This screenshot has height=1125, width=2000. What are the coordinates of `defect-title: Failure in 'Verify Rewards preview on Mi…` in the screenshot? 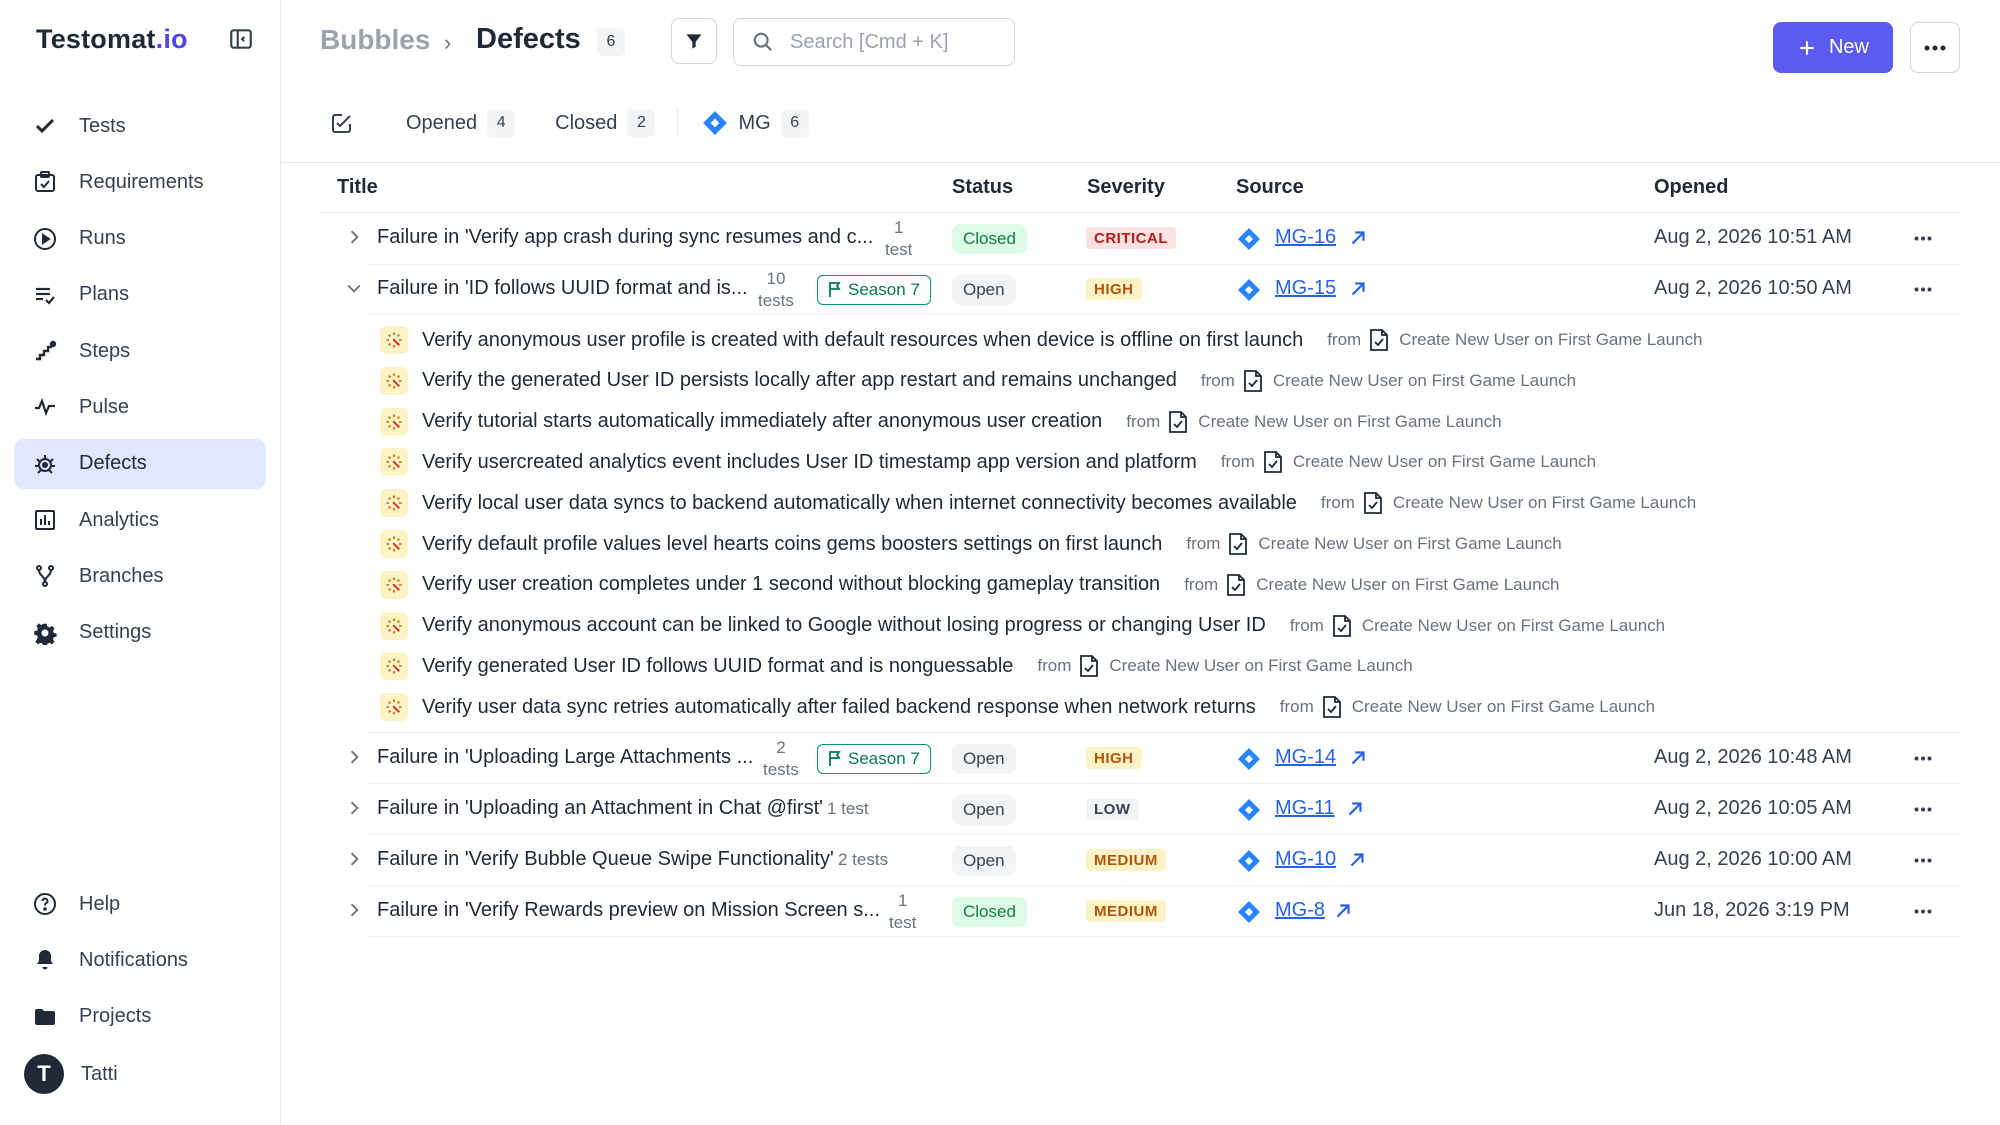 It's located at (628, 910).